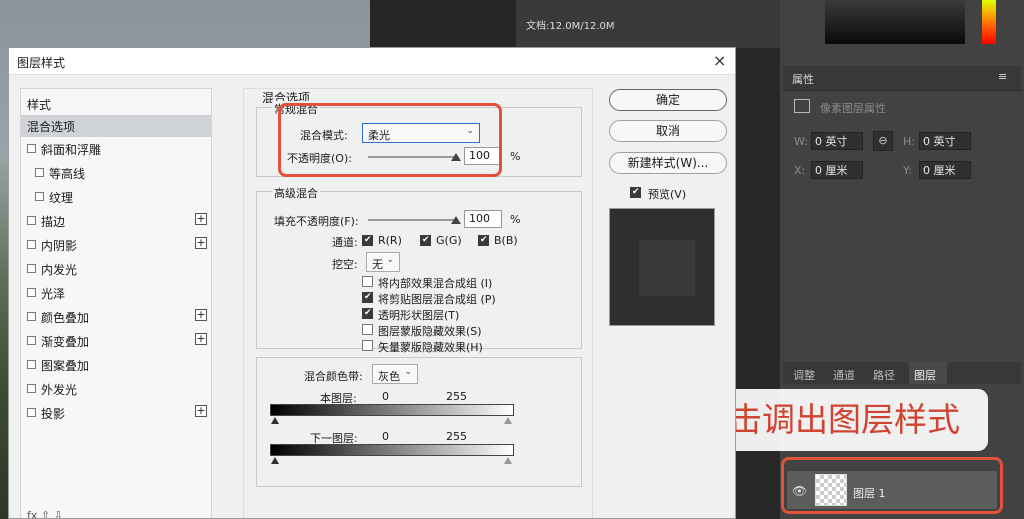 The width and height of the screenshot is (1024, 519). What do you see at coordinates (989, 22) in the screenshot?
I see `hue-slider` at bounding box center [989, 22].